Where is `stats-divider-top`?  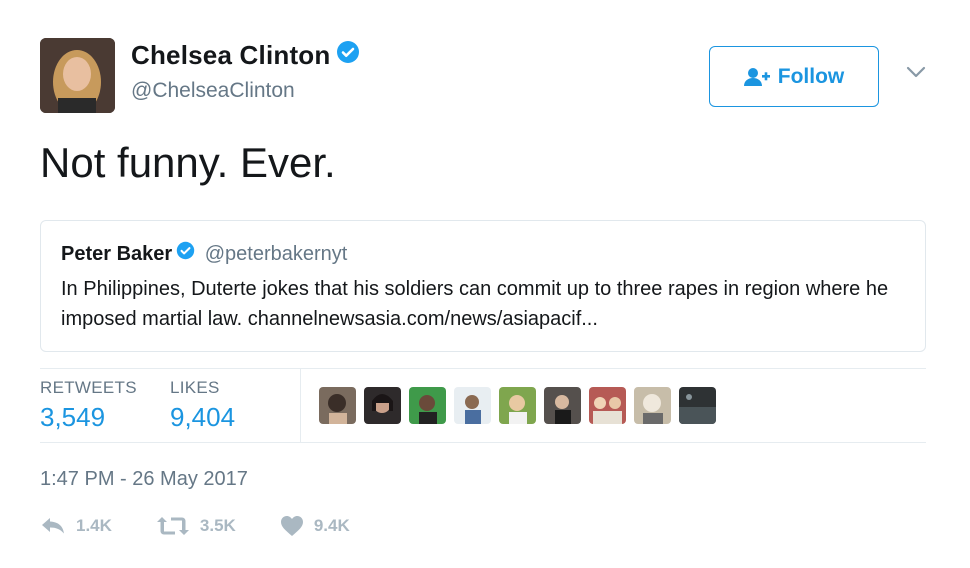
stats-divider-top is located at coordinates (483, 368).